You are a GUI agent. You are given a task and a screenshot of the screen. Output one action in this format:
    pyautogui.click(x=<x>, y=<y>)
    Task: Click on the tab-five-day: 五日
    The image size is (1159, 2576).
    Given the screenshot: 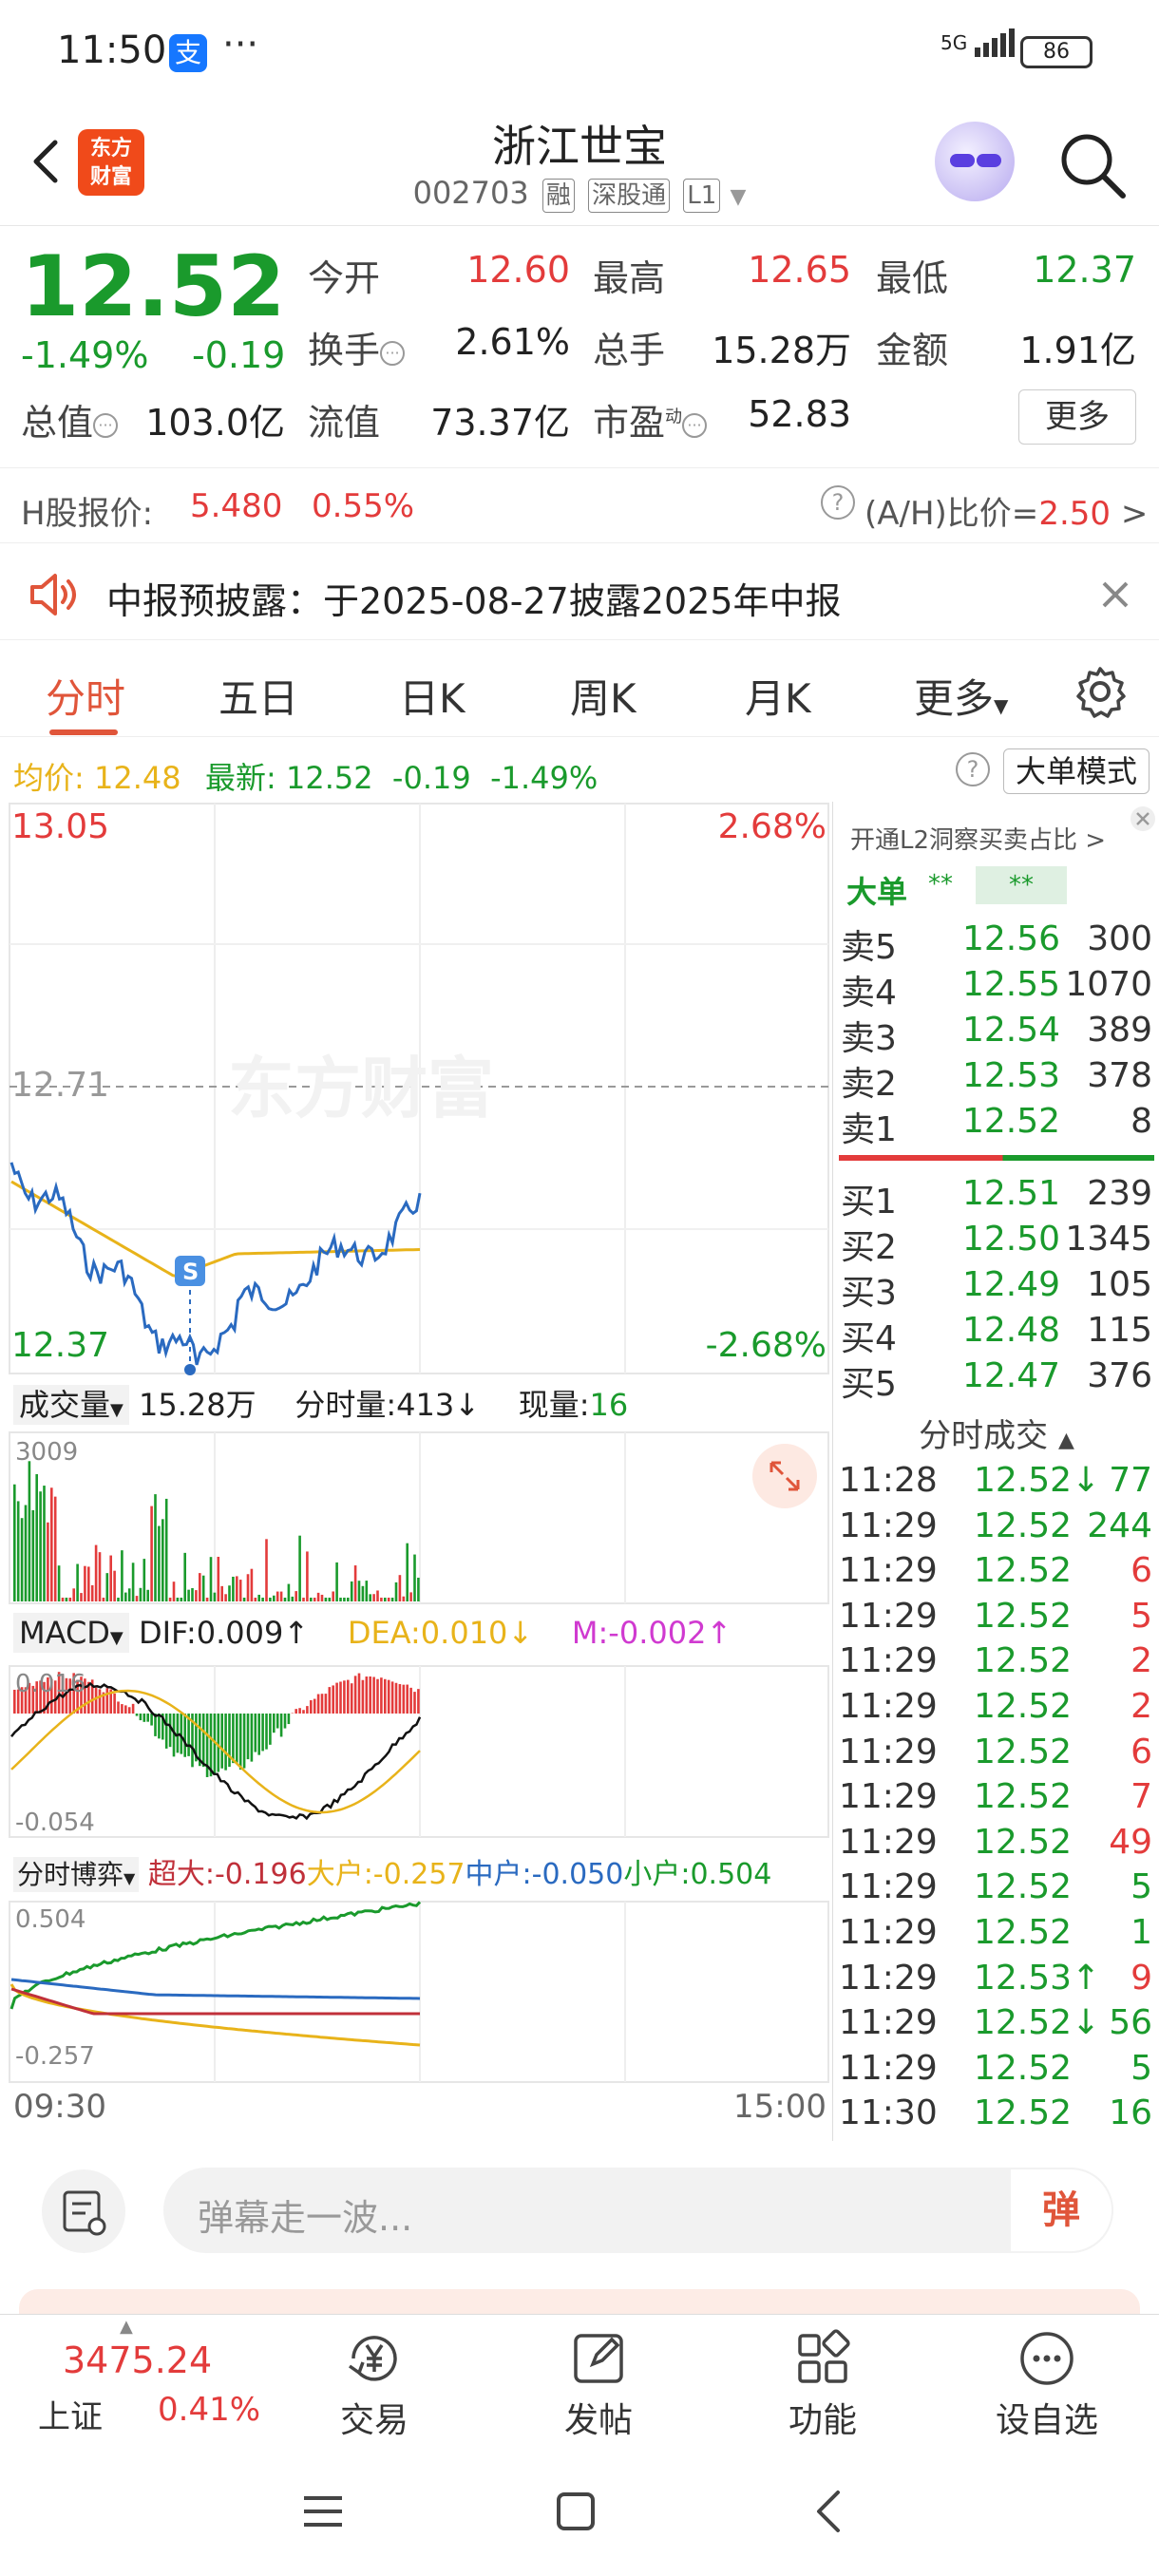 What is the action you would take?
    pyautogui.click(x=258, y=696)
    